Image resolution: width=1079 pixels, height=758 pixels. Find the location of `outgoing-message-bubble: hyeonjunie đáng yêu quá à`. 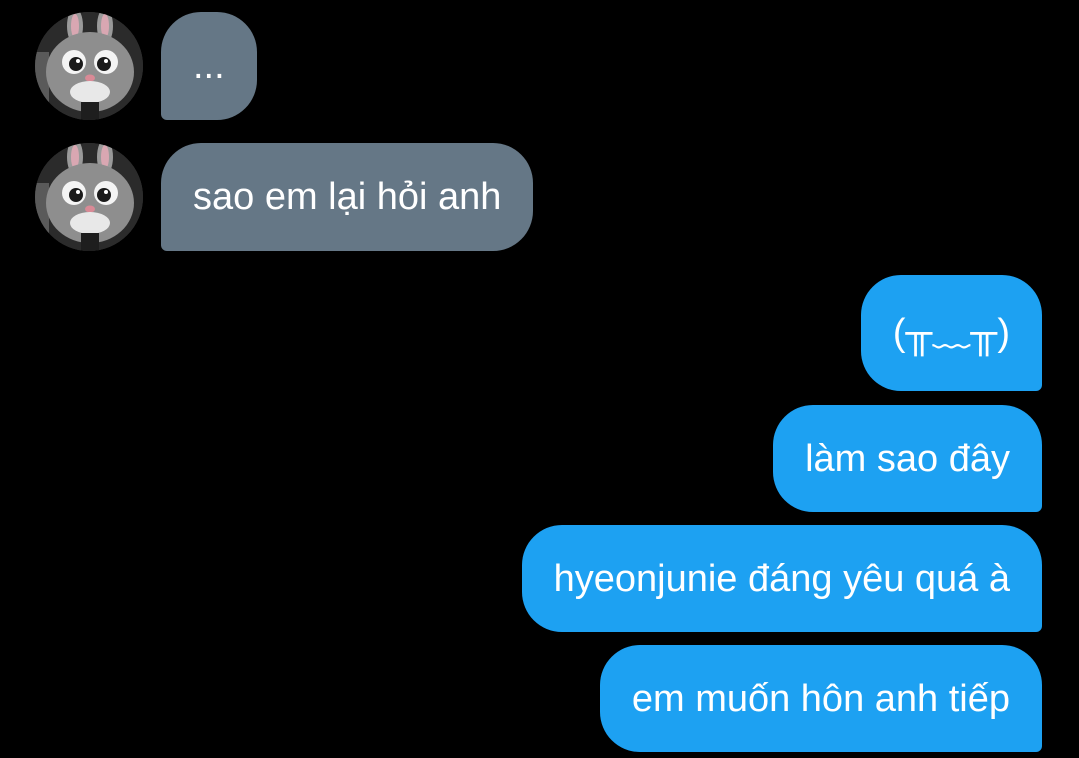

outgoing-message-bubble: hyeonjunie đáng yêu quá à is located at coordinates (781, 578).